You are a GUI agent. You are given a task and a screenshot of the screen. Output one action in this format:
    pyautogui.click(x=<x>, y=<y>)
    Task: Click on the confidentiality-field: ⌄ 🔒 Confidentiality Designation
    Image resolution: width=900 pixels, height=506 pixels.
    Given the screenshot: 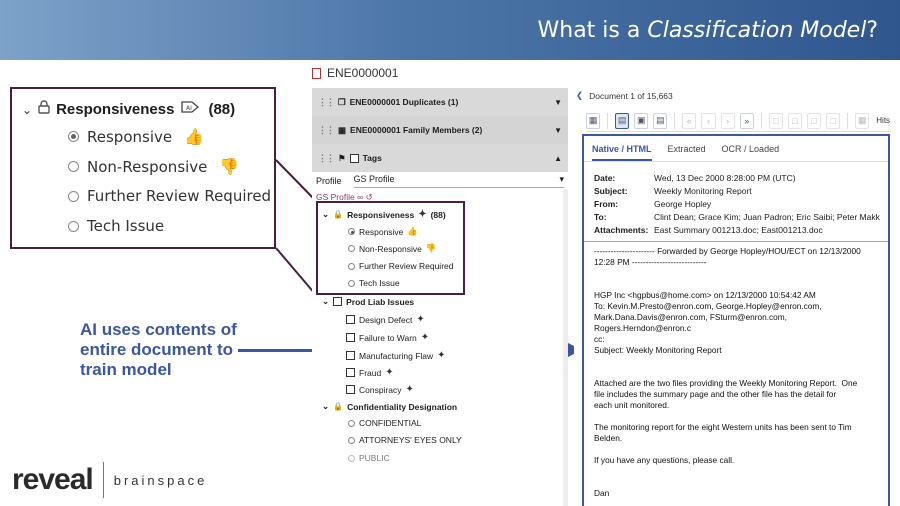 What is the action you would take?
    pyautogui.click(x=389, y=406)
    